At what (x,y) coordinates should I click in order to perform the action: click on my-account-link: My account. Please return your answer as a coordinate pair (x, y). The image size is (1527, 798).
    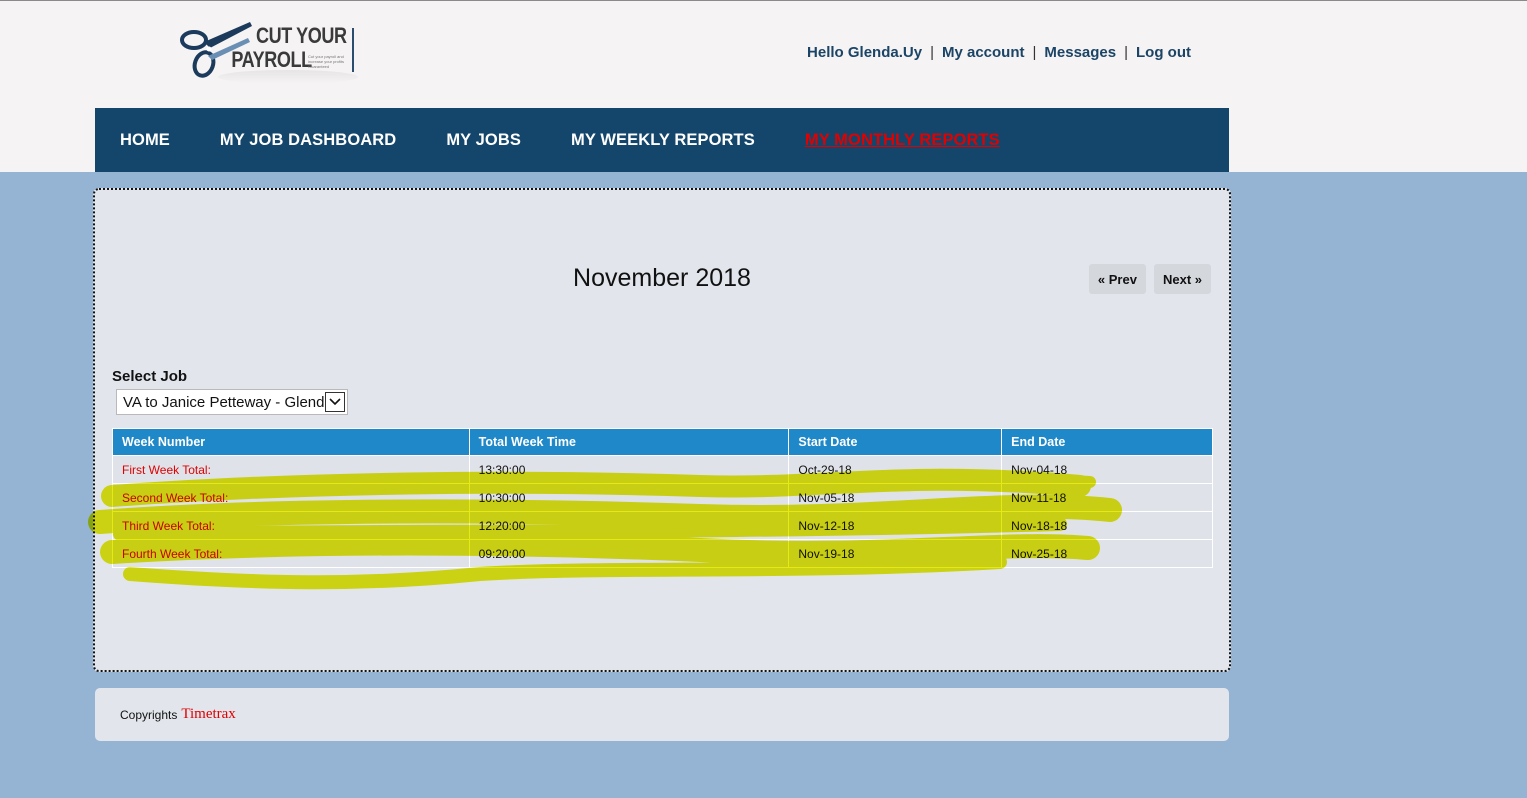
    Looking at the image, I should click on (983, 52).